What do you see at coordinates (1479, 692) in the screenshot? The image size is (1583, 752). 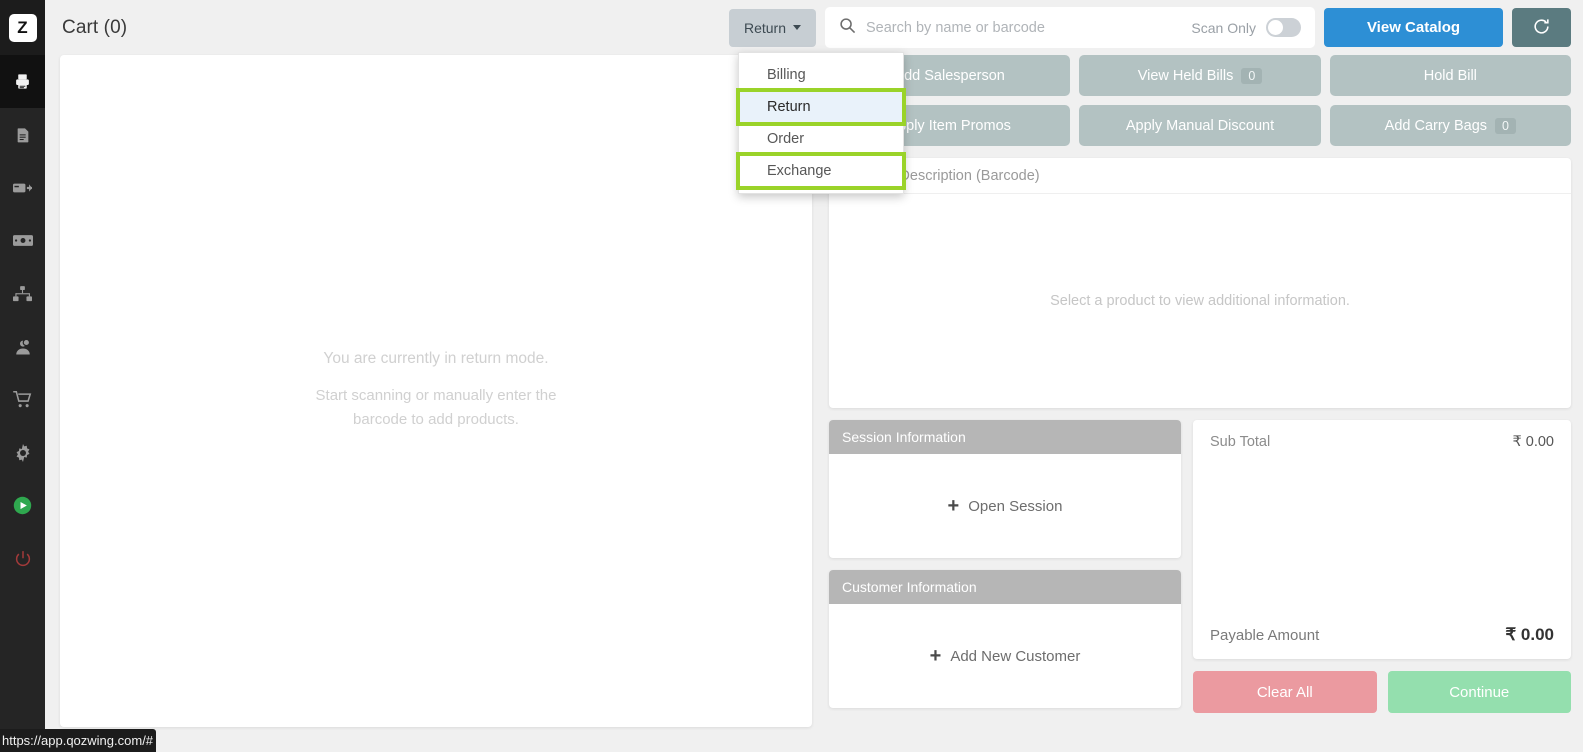 I see `continue-button: Continue` at bounding box center [1479, 692].